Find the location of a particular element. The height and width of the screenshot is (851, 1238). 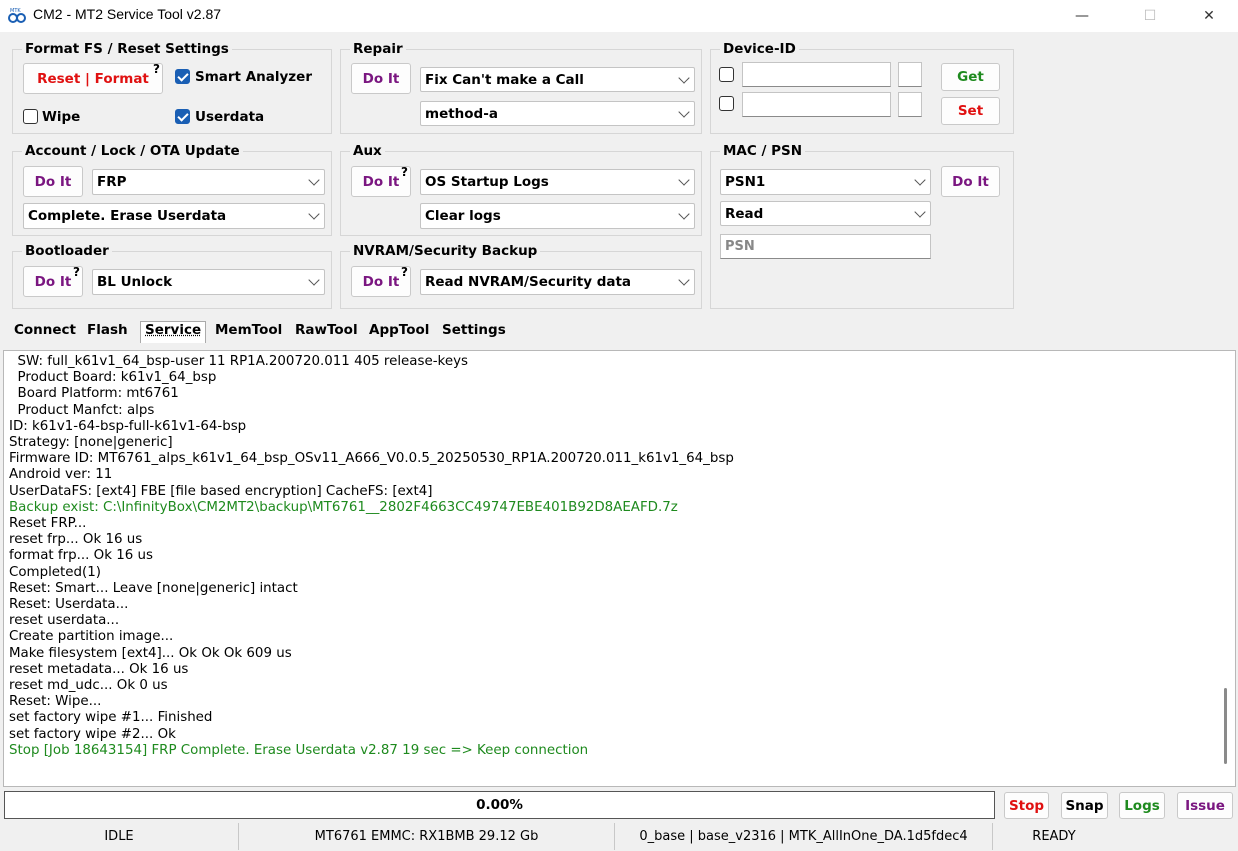

bootloader-title: Bootloader is located at coordinates (67, 251).